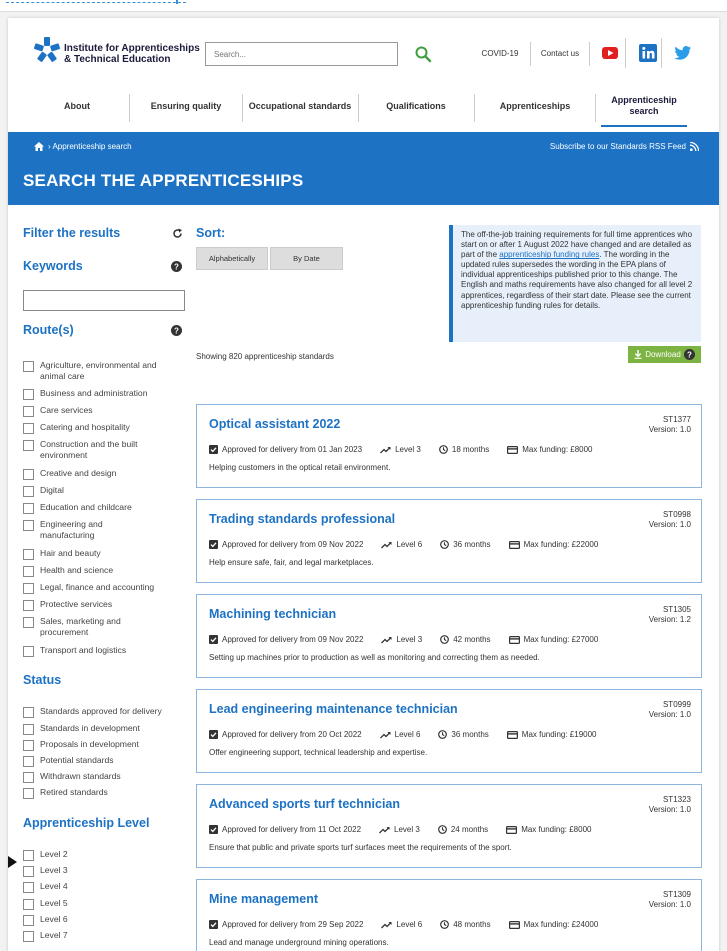 This screenshot has height=951, width=727. What do you see at coordinates (274, 424) in the screenshot?
I see `apprenticeship-title: Optical assistant 2022` at bounding box center [274, 424].